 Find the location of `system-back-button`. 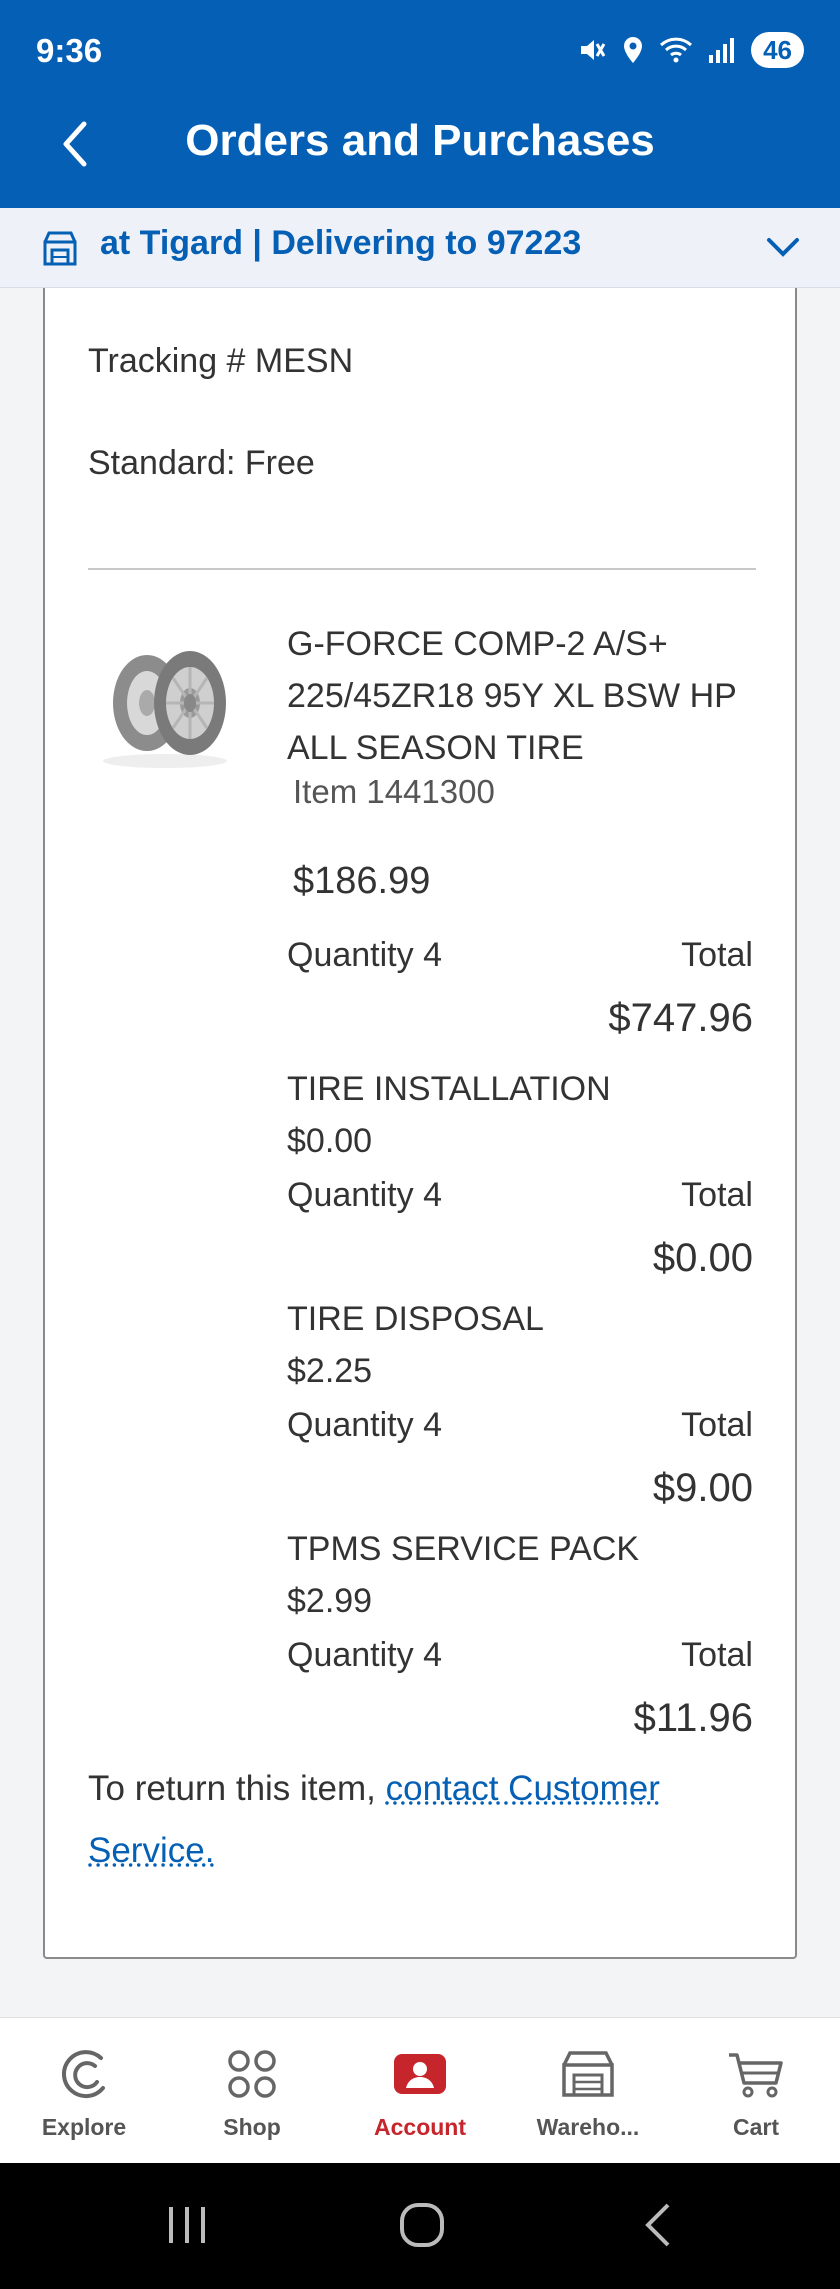

system-back-button is located at coordinates (657, 2227).